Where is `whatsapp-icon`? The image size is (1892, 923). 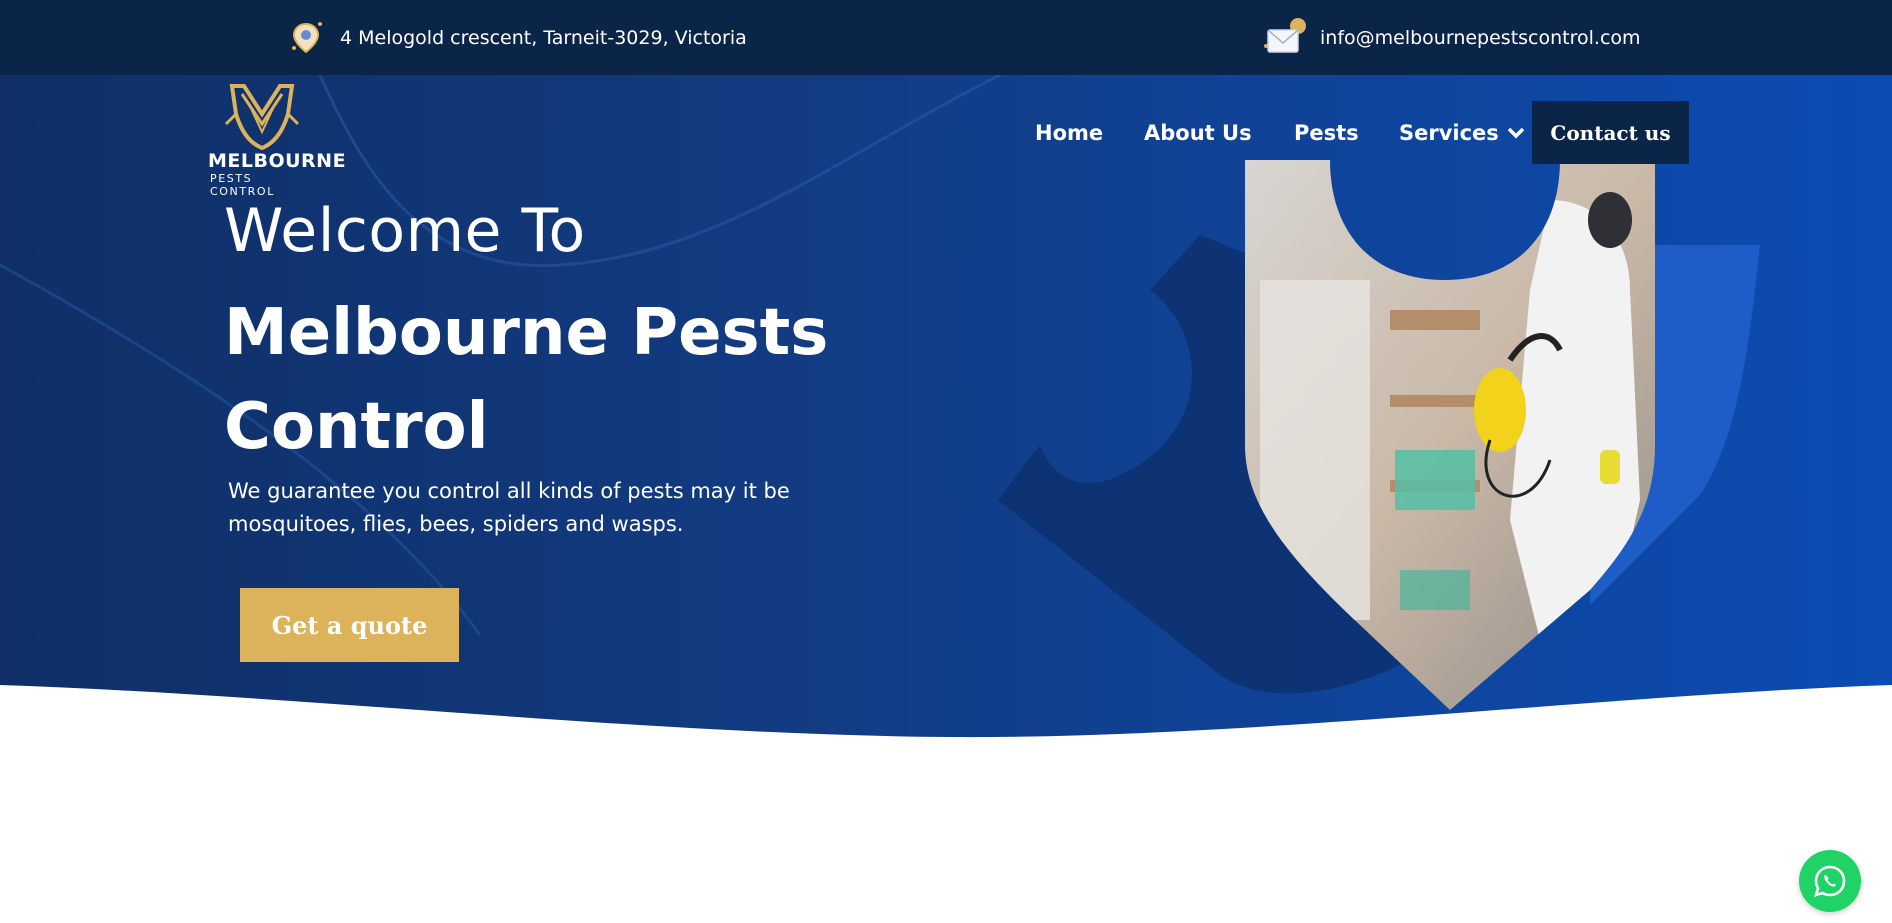 whatsapp-icon is located at coordinates (1830, 881).